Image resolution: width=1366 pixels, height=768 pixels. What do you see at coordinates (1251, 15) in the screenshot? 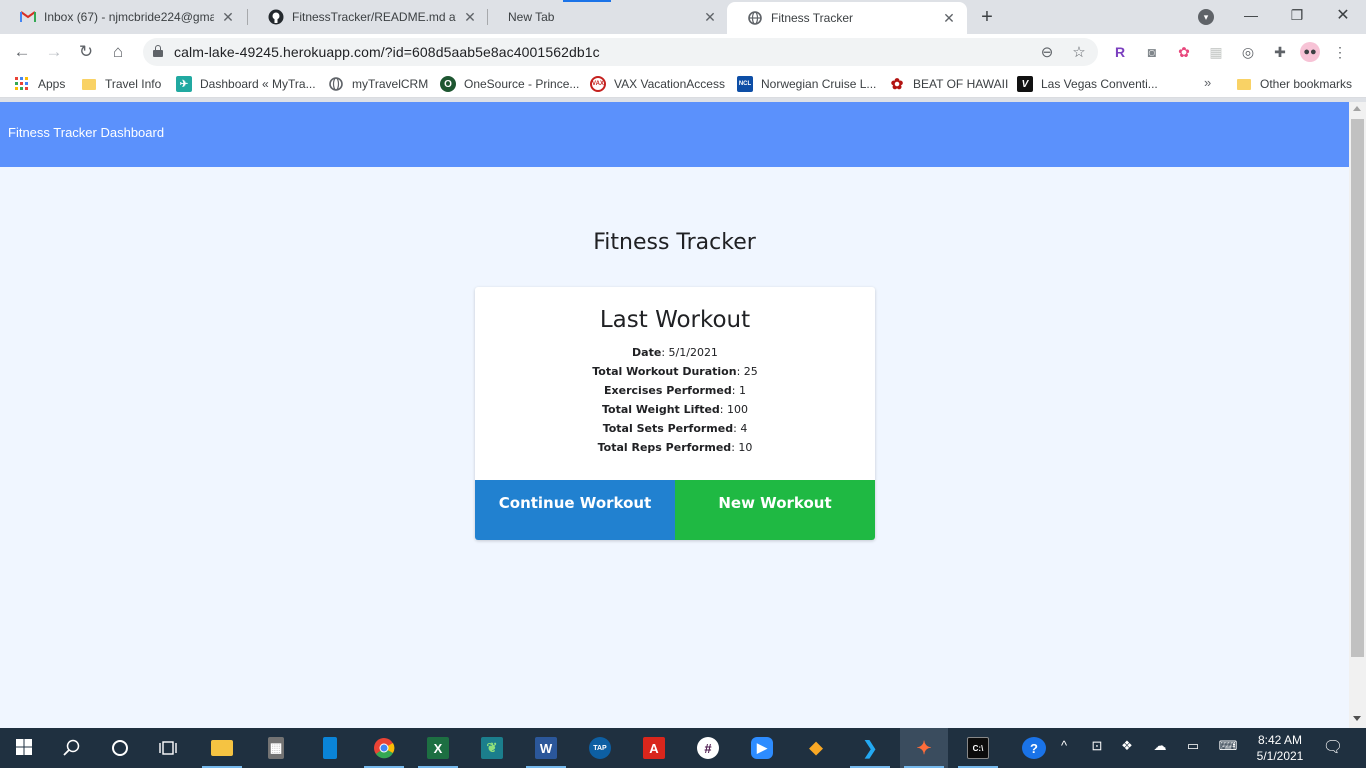
I see `minimize-button: —` at bounding box center [1251, 15].